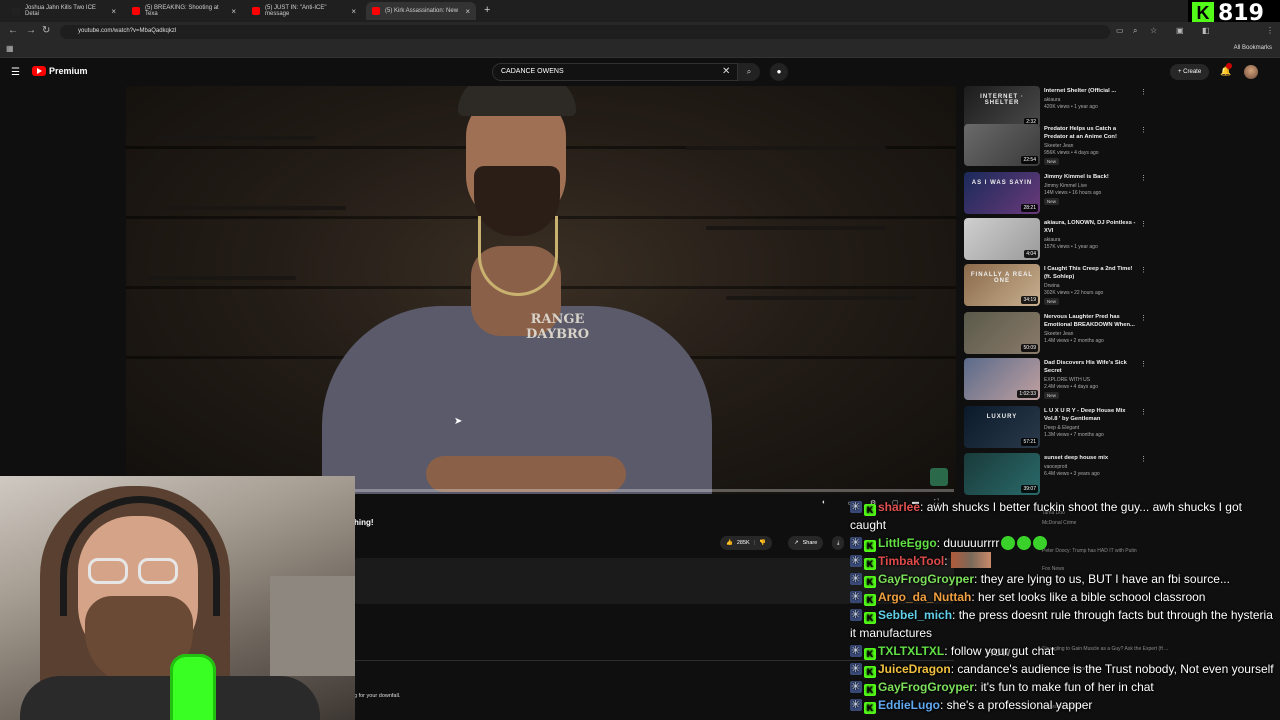 The height and width of the screenshot is (720, 1280). I want to click on chat-username: LittleEggo, so click(907, 543).